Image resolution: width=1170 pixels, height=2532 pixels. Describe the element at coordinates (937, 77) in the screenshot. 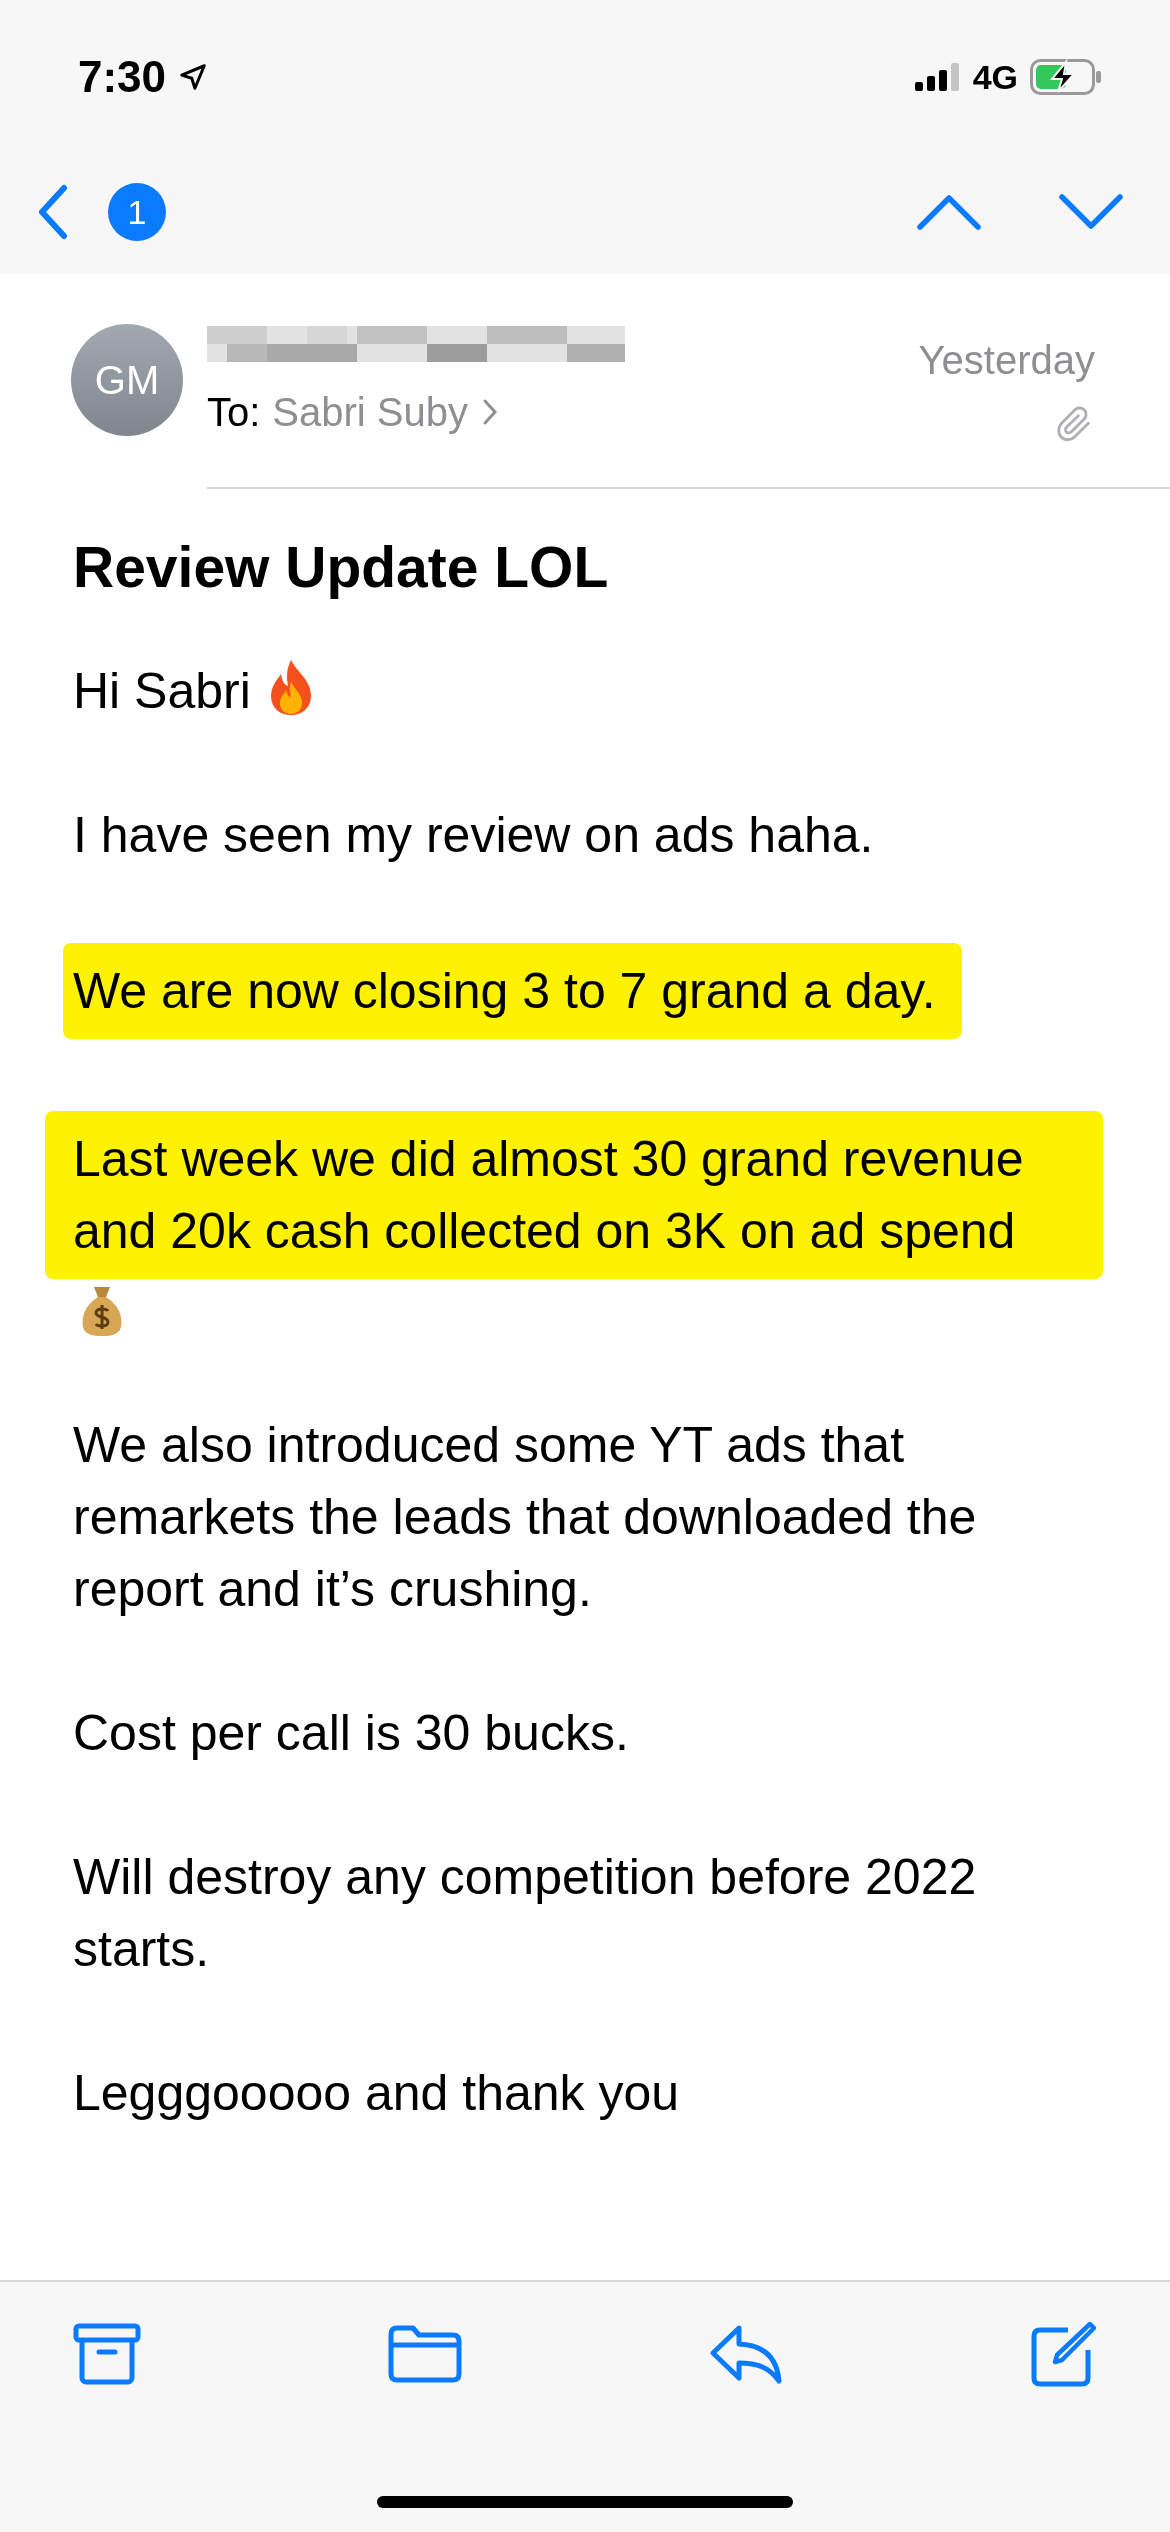

I see `signal-icon` at that location.